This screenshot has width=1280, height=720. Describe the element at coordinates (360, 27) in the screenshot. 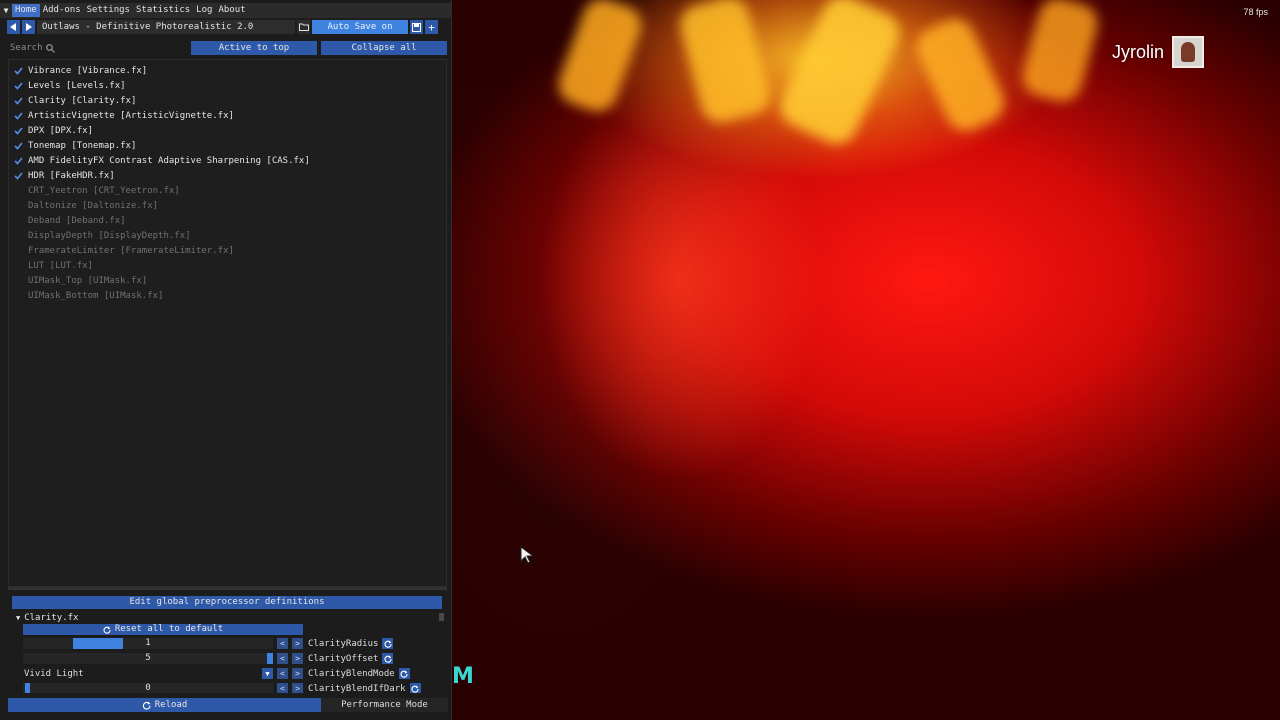

I see `auto-save-toggle: Auto Save on` at that location.